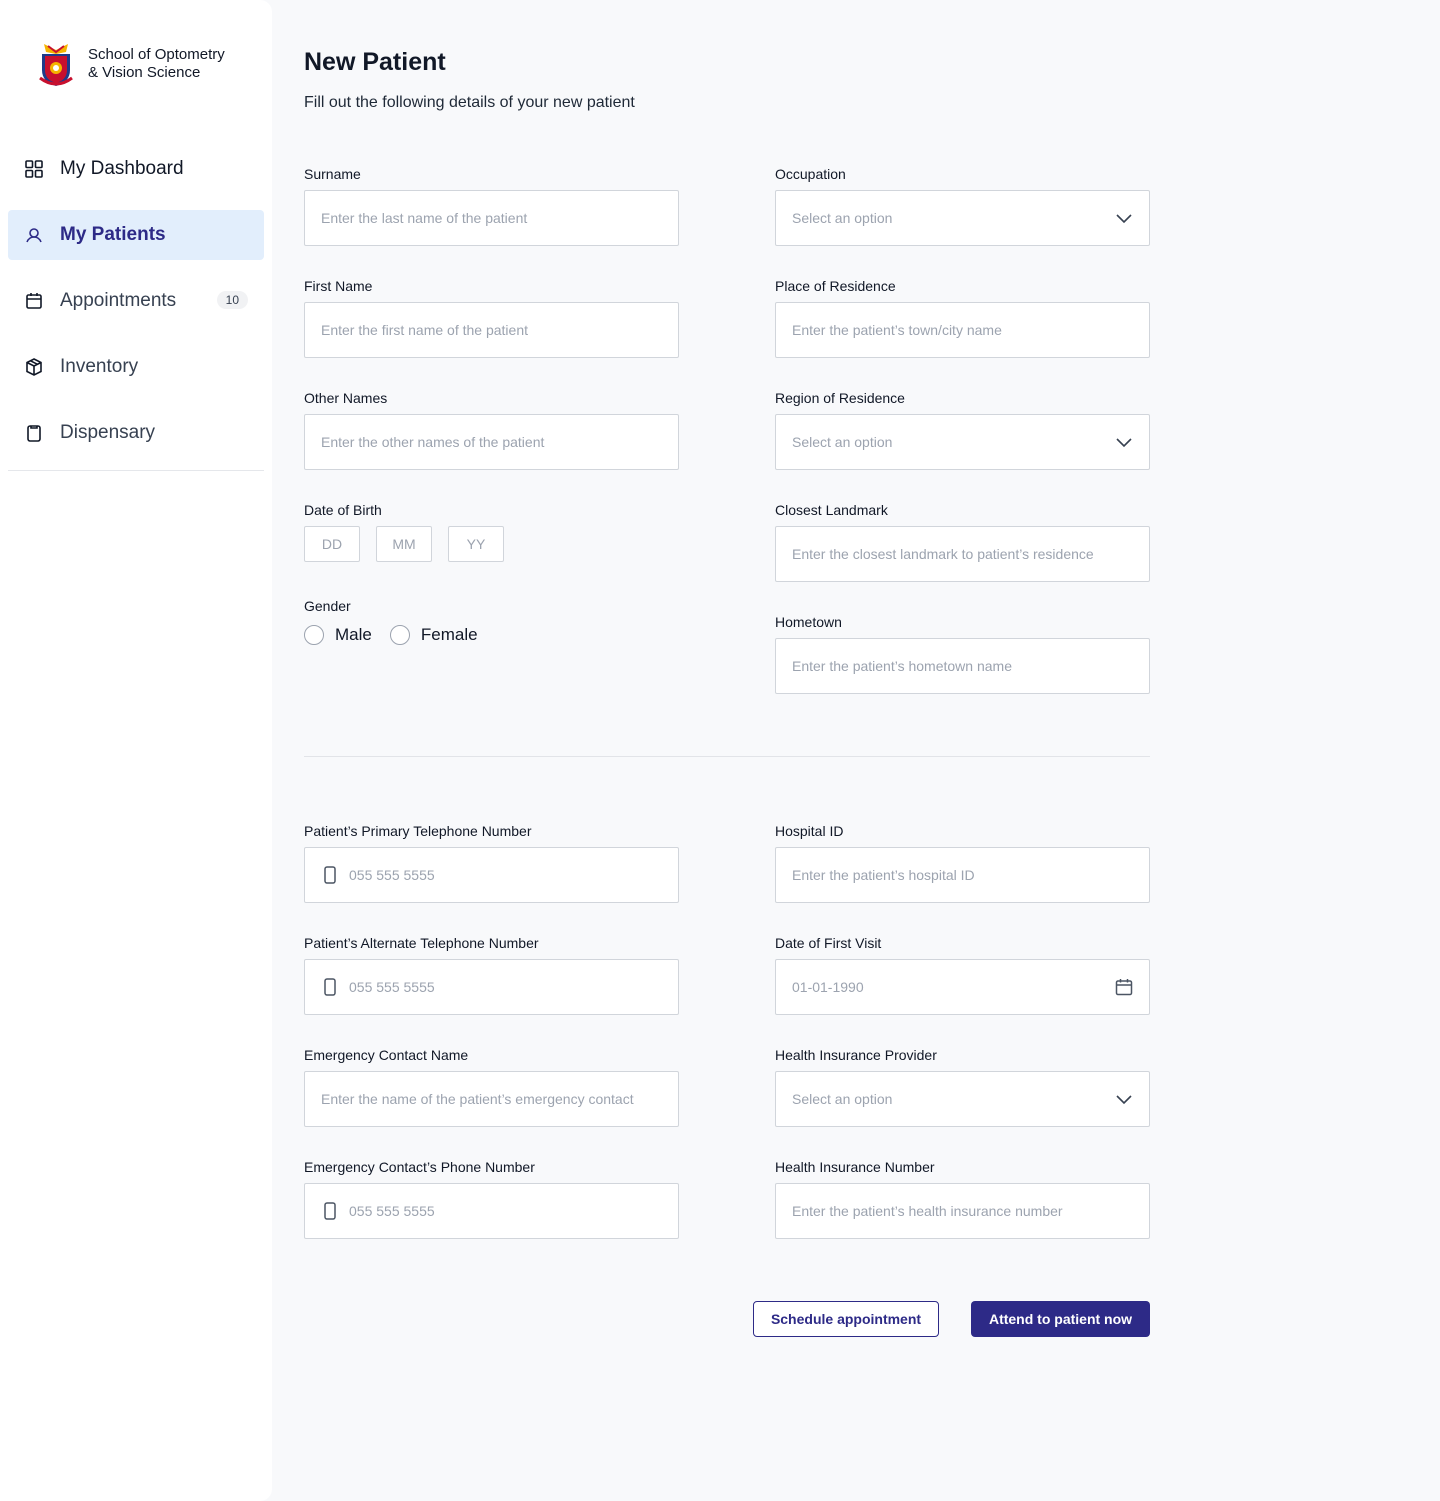  What do you see at coordinates (962, 1099) in the screenshot?
I see `insurance-provider-select: Select an option` at bounding box center [962, 1099].